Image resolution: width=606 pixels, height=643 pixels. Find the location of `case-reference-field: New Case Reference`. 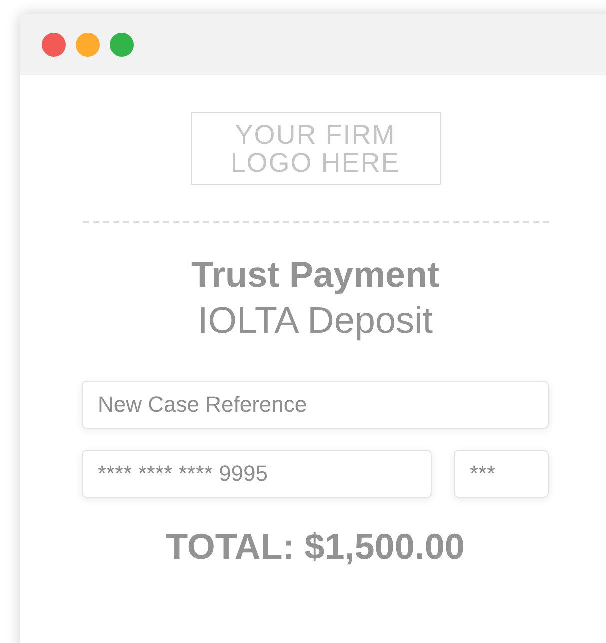

case-reference-field: New Case Reference is located at coordinates (315, 405).